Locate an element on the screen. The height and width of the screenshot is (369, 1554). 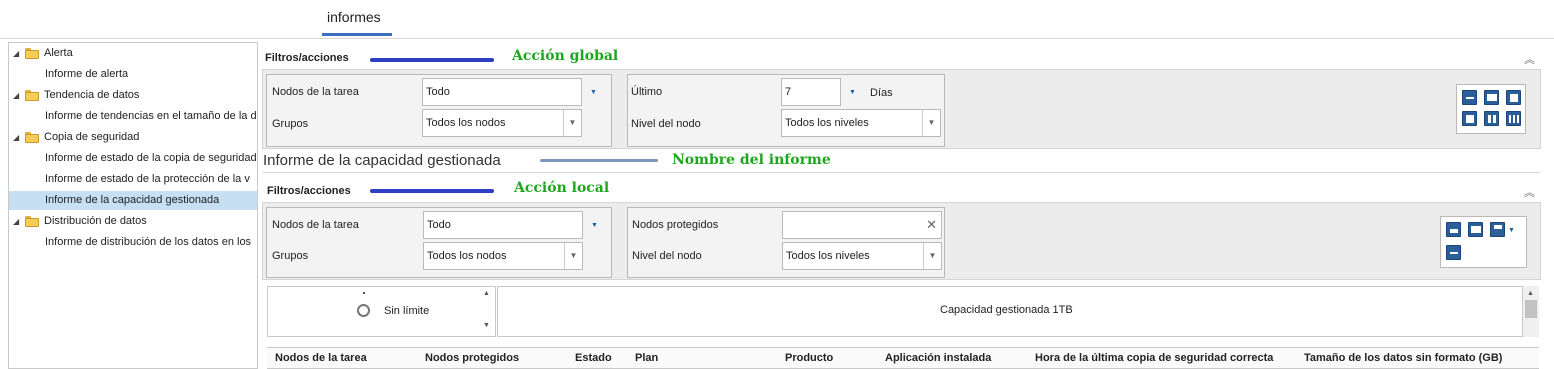
save-icon is located at coordinates (1497, 229).